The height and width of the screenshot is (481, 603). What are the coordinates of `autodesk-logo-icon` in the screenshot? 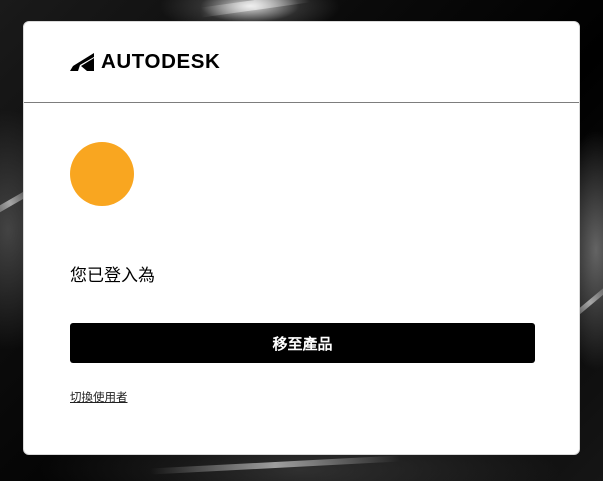 It's located at (82, 62).